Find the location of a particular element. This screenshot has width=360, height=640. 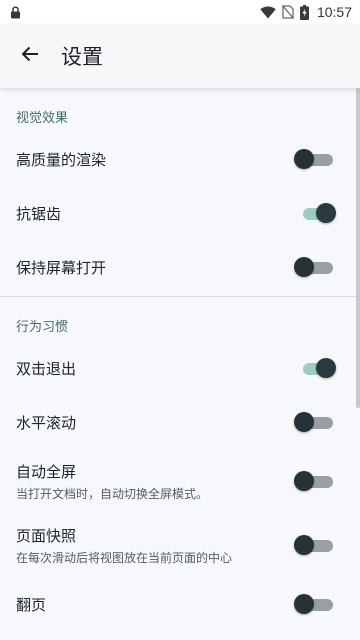

setting-label: 保持屏幕打开 is located at coordinates (61, 267).